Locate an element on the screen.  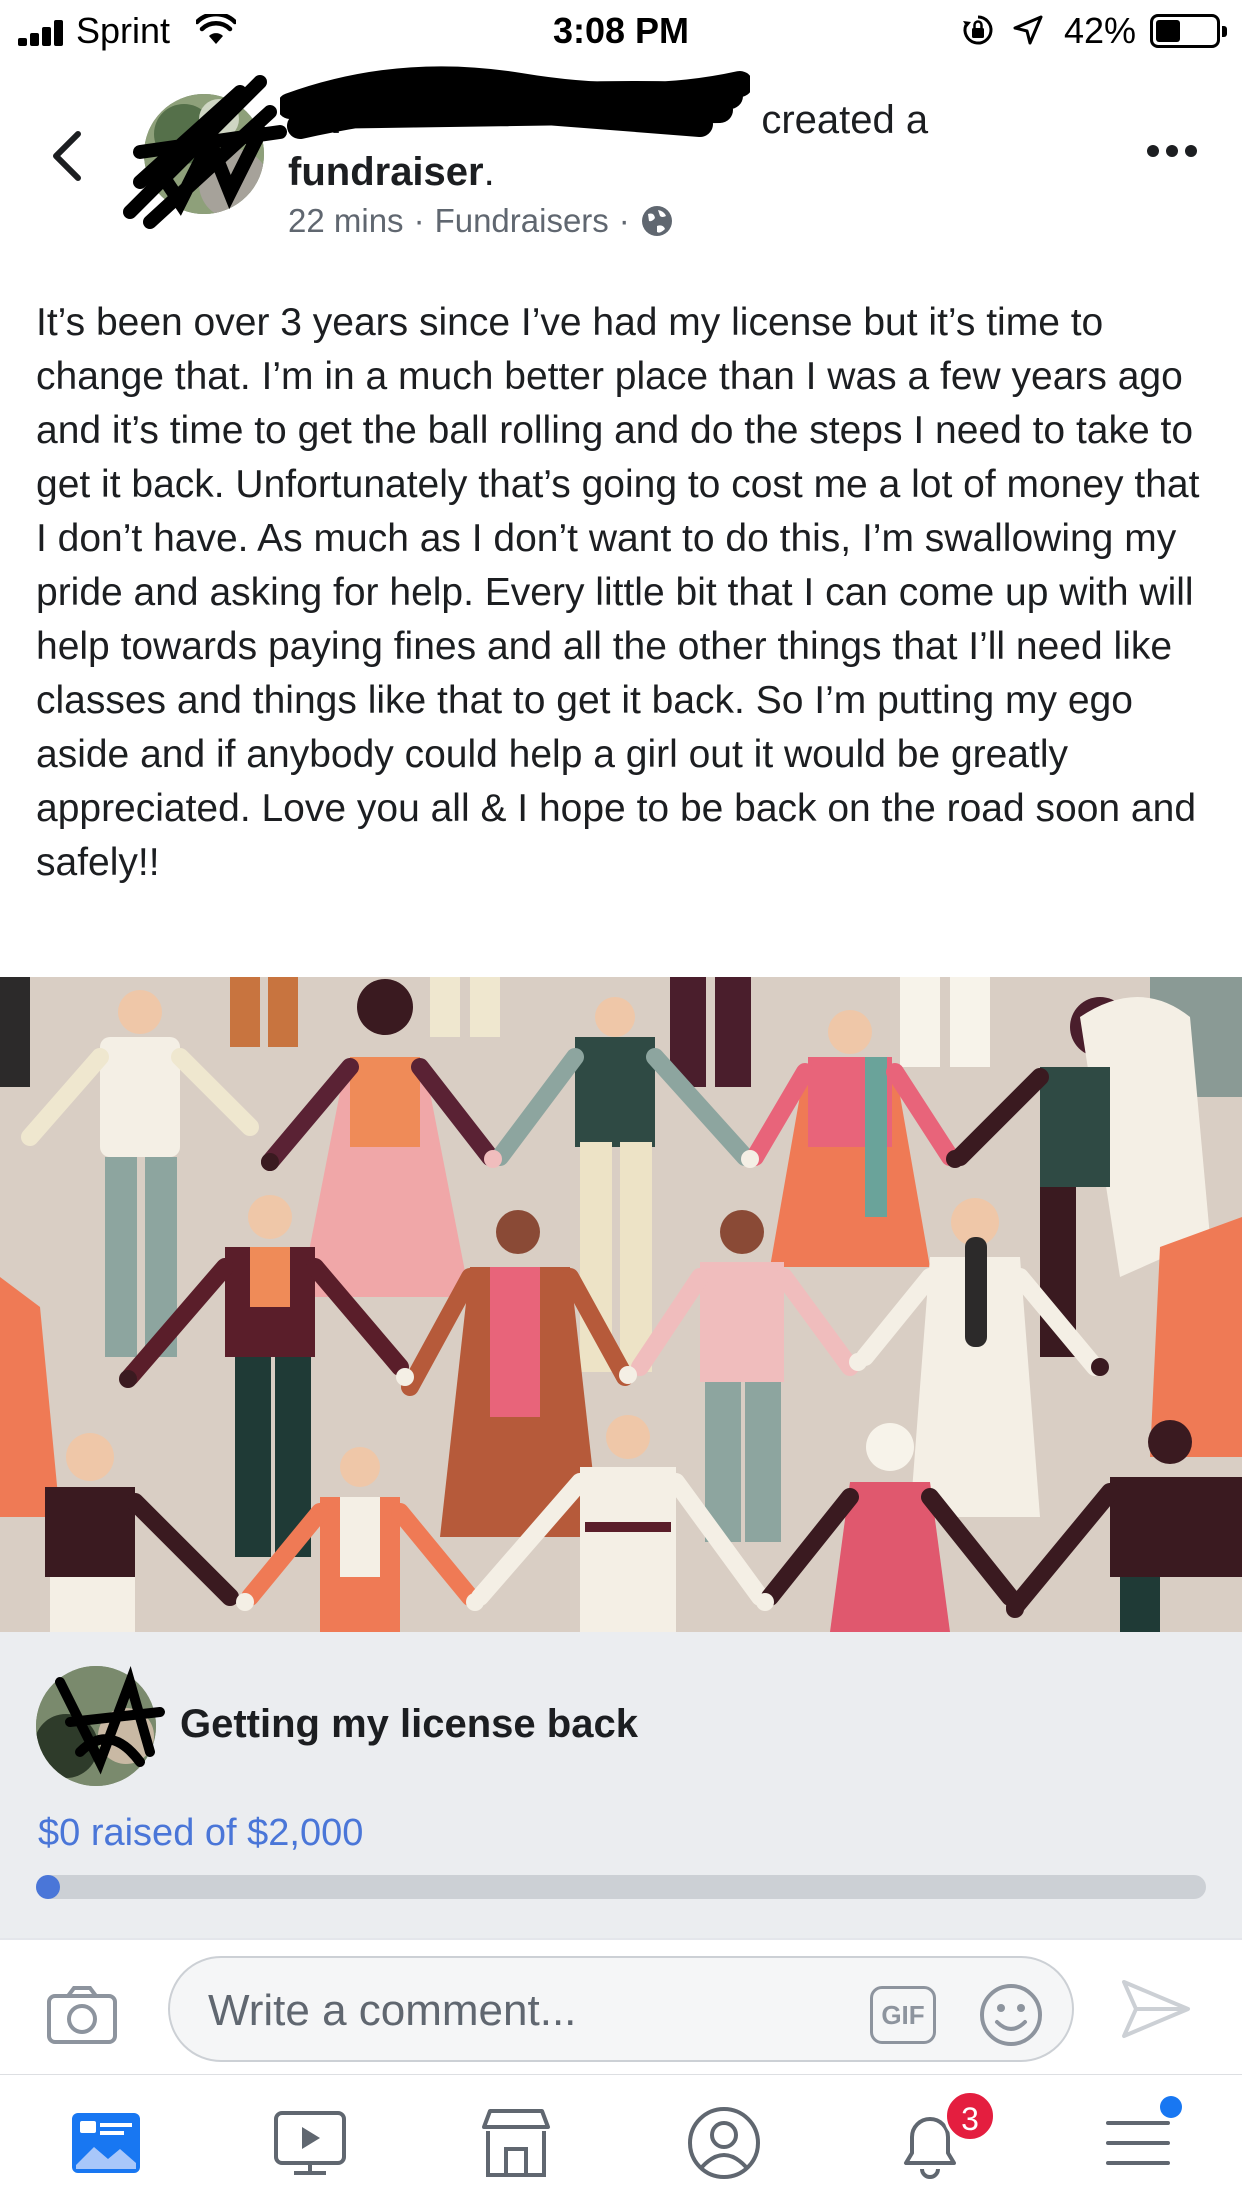
emoji-icon is located at coordinates (1011, 2015).